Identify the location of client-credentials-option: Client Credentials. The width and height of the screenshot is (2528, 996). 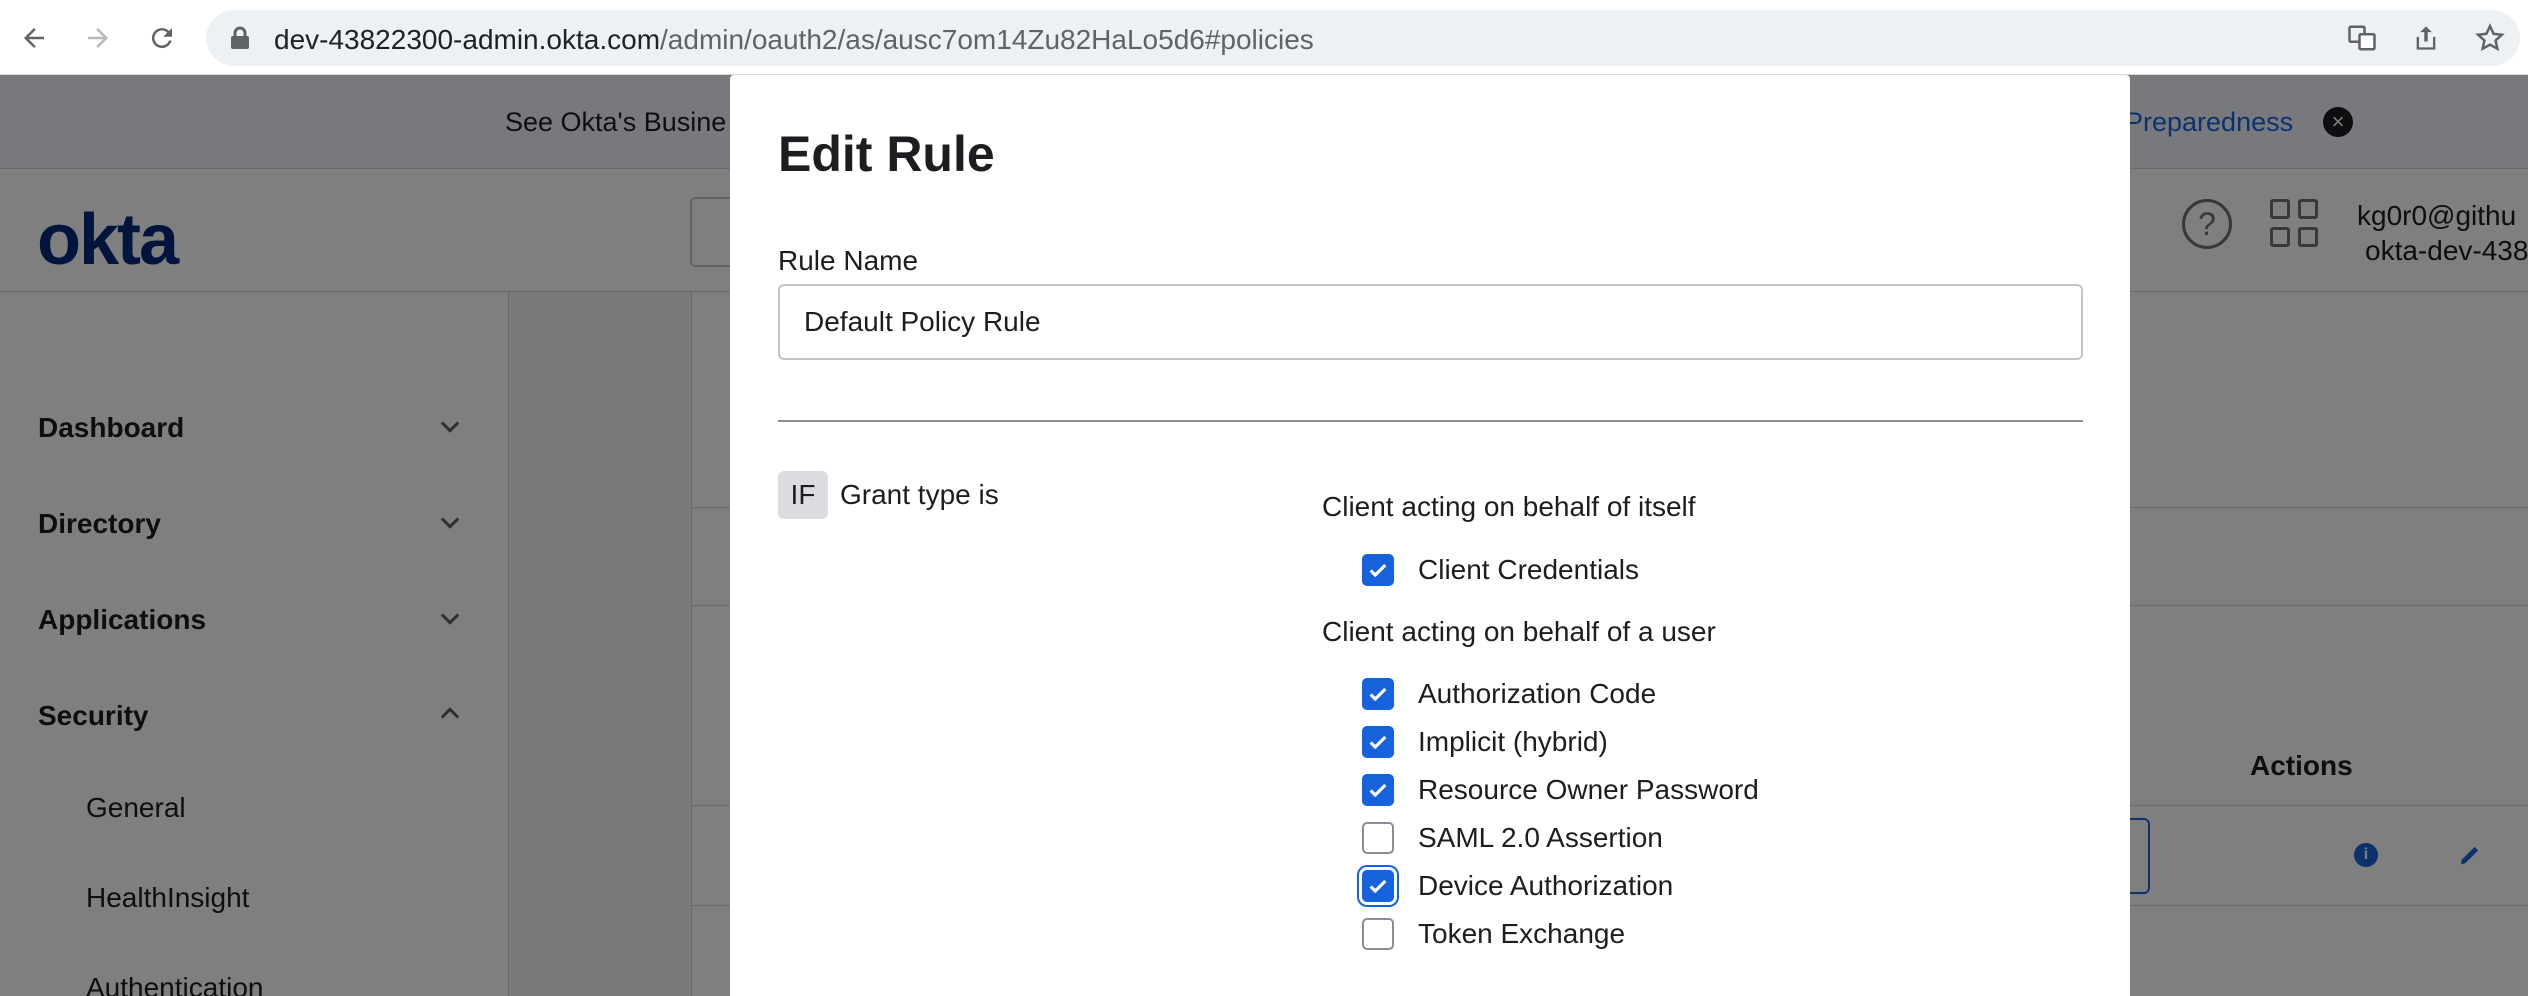
(1500, 570).